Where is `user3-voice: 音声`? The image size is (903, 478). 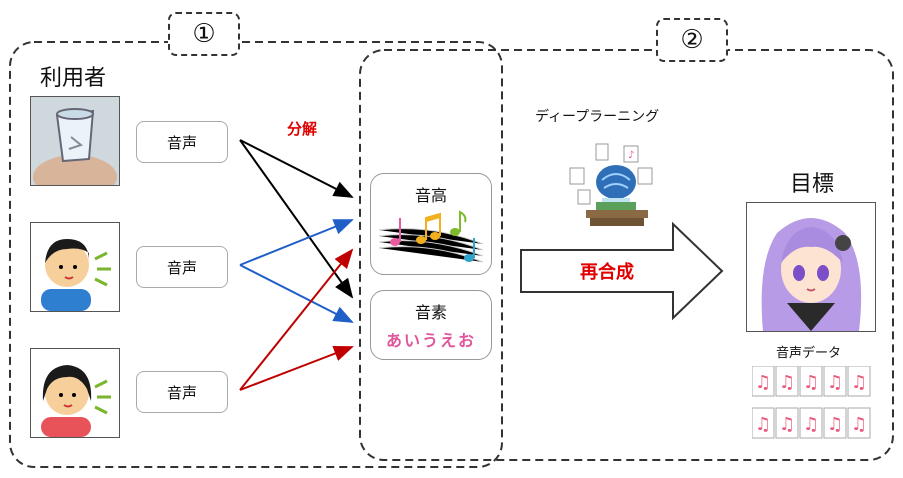
user3-voice: 音声 is located at coordinates (182, 392).